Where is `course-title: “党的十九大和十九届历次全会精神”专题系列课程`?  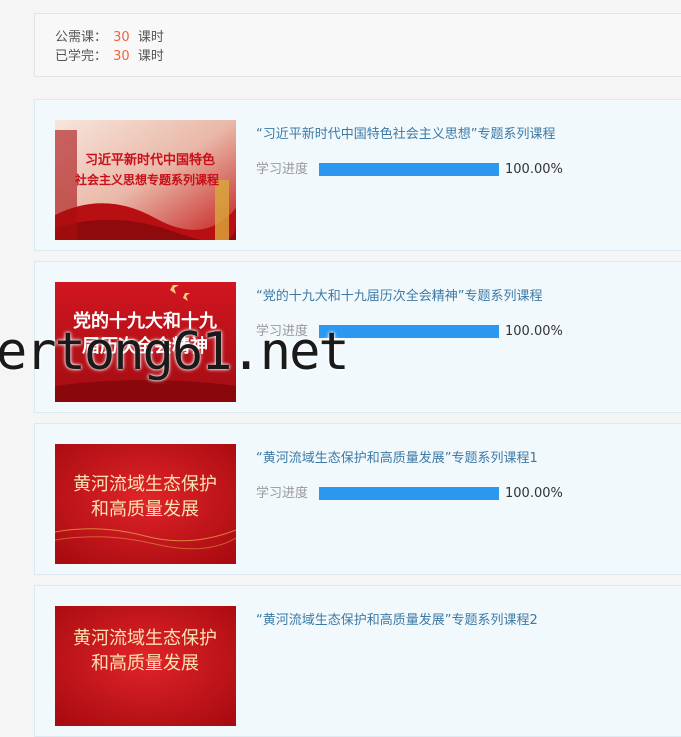
course-title: “党的十九大和十九届历次全会精神”专题系列课程 is located at coordinates (399, 297).